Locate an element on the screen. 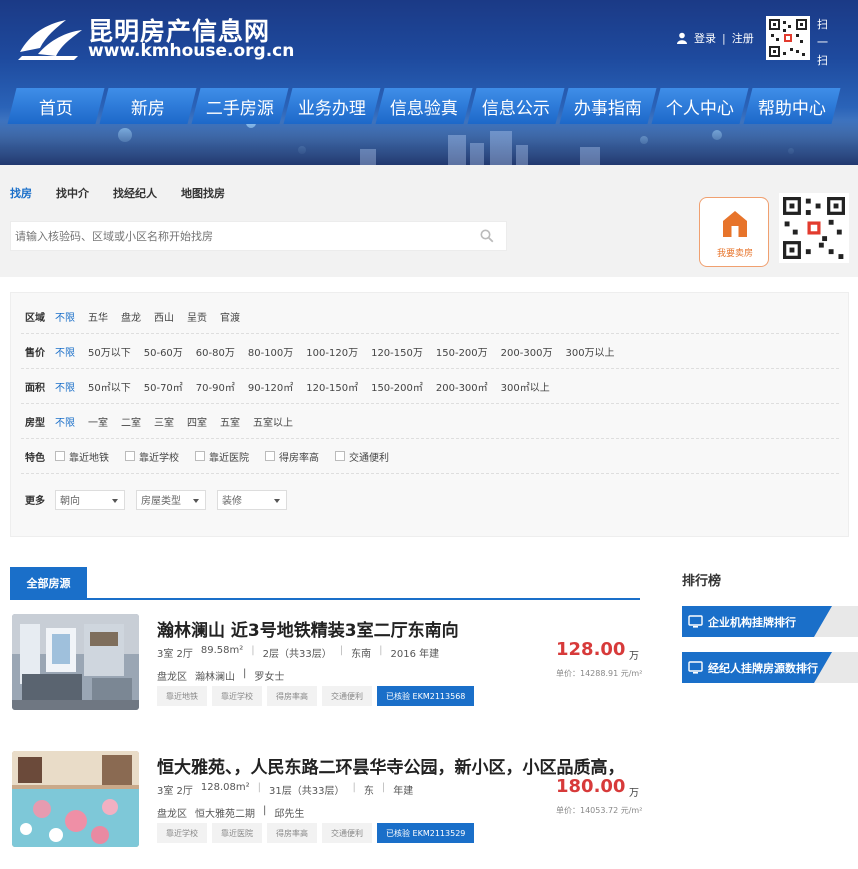 Image resolution: width=858 pixels, height=869 pixels. nav-label: 办事指南 is located at coordinates (608, 108).